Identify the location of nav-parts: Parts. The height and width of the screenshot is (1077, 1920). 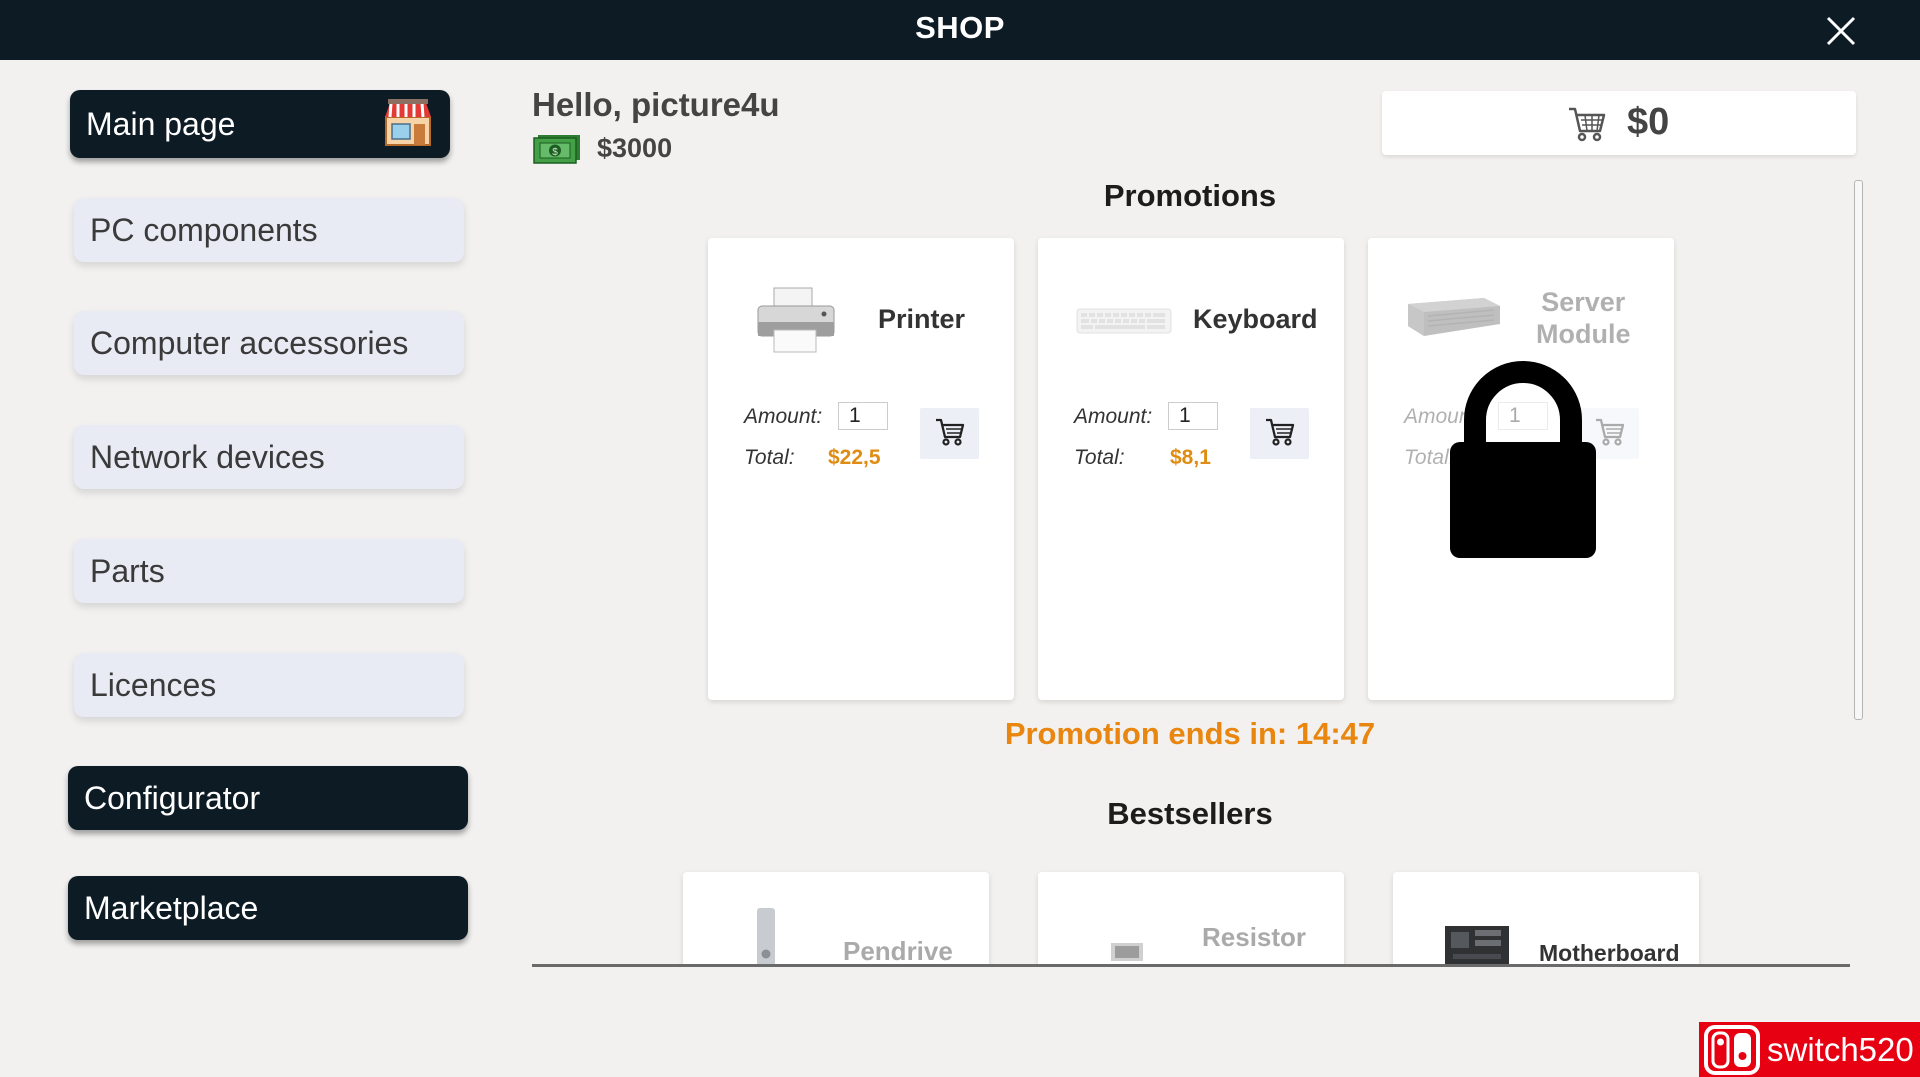
(269, 571).